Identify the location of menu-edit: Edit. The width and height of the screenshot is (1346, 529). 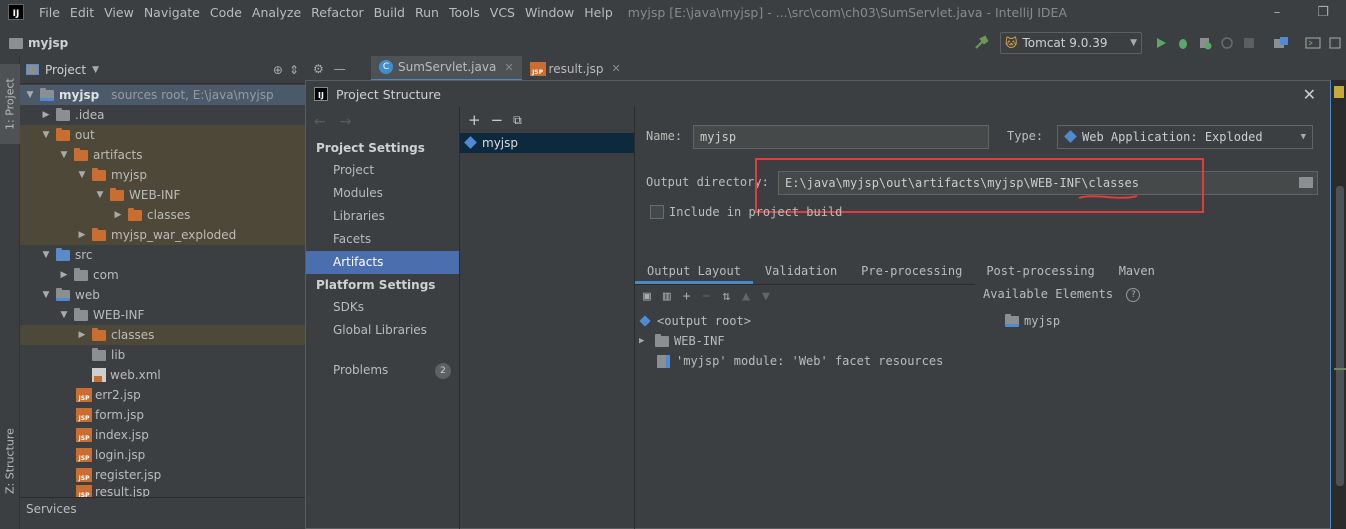
(82, 12).